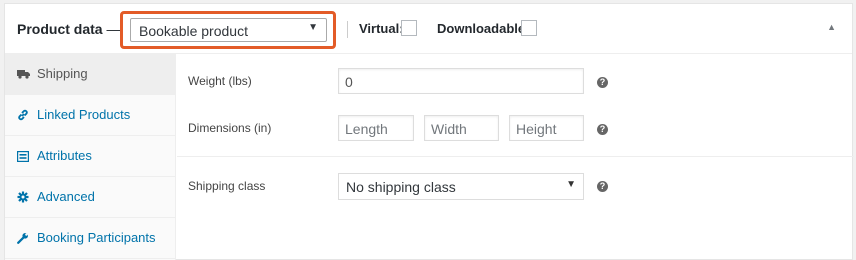 This screenshot has width=856, height=260. What do you see at coordinates (831, 27) in the screenshot?
I see `collapse-arrow-icon: ▲` at bounding box center [831, 27].